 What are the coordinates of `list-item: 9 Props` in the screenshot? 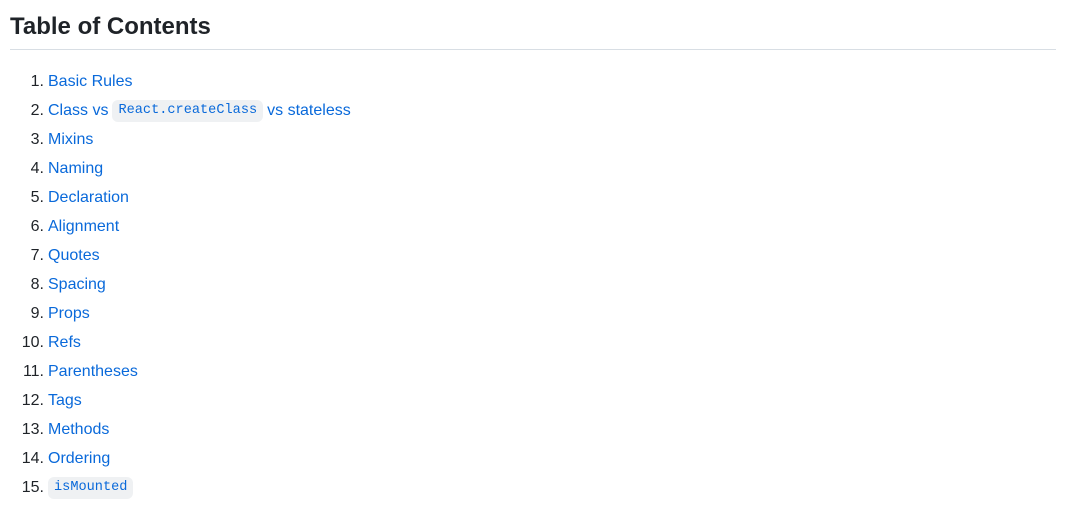 It's located at (533, 313).